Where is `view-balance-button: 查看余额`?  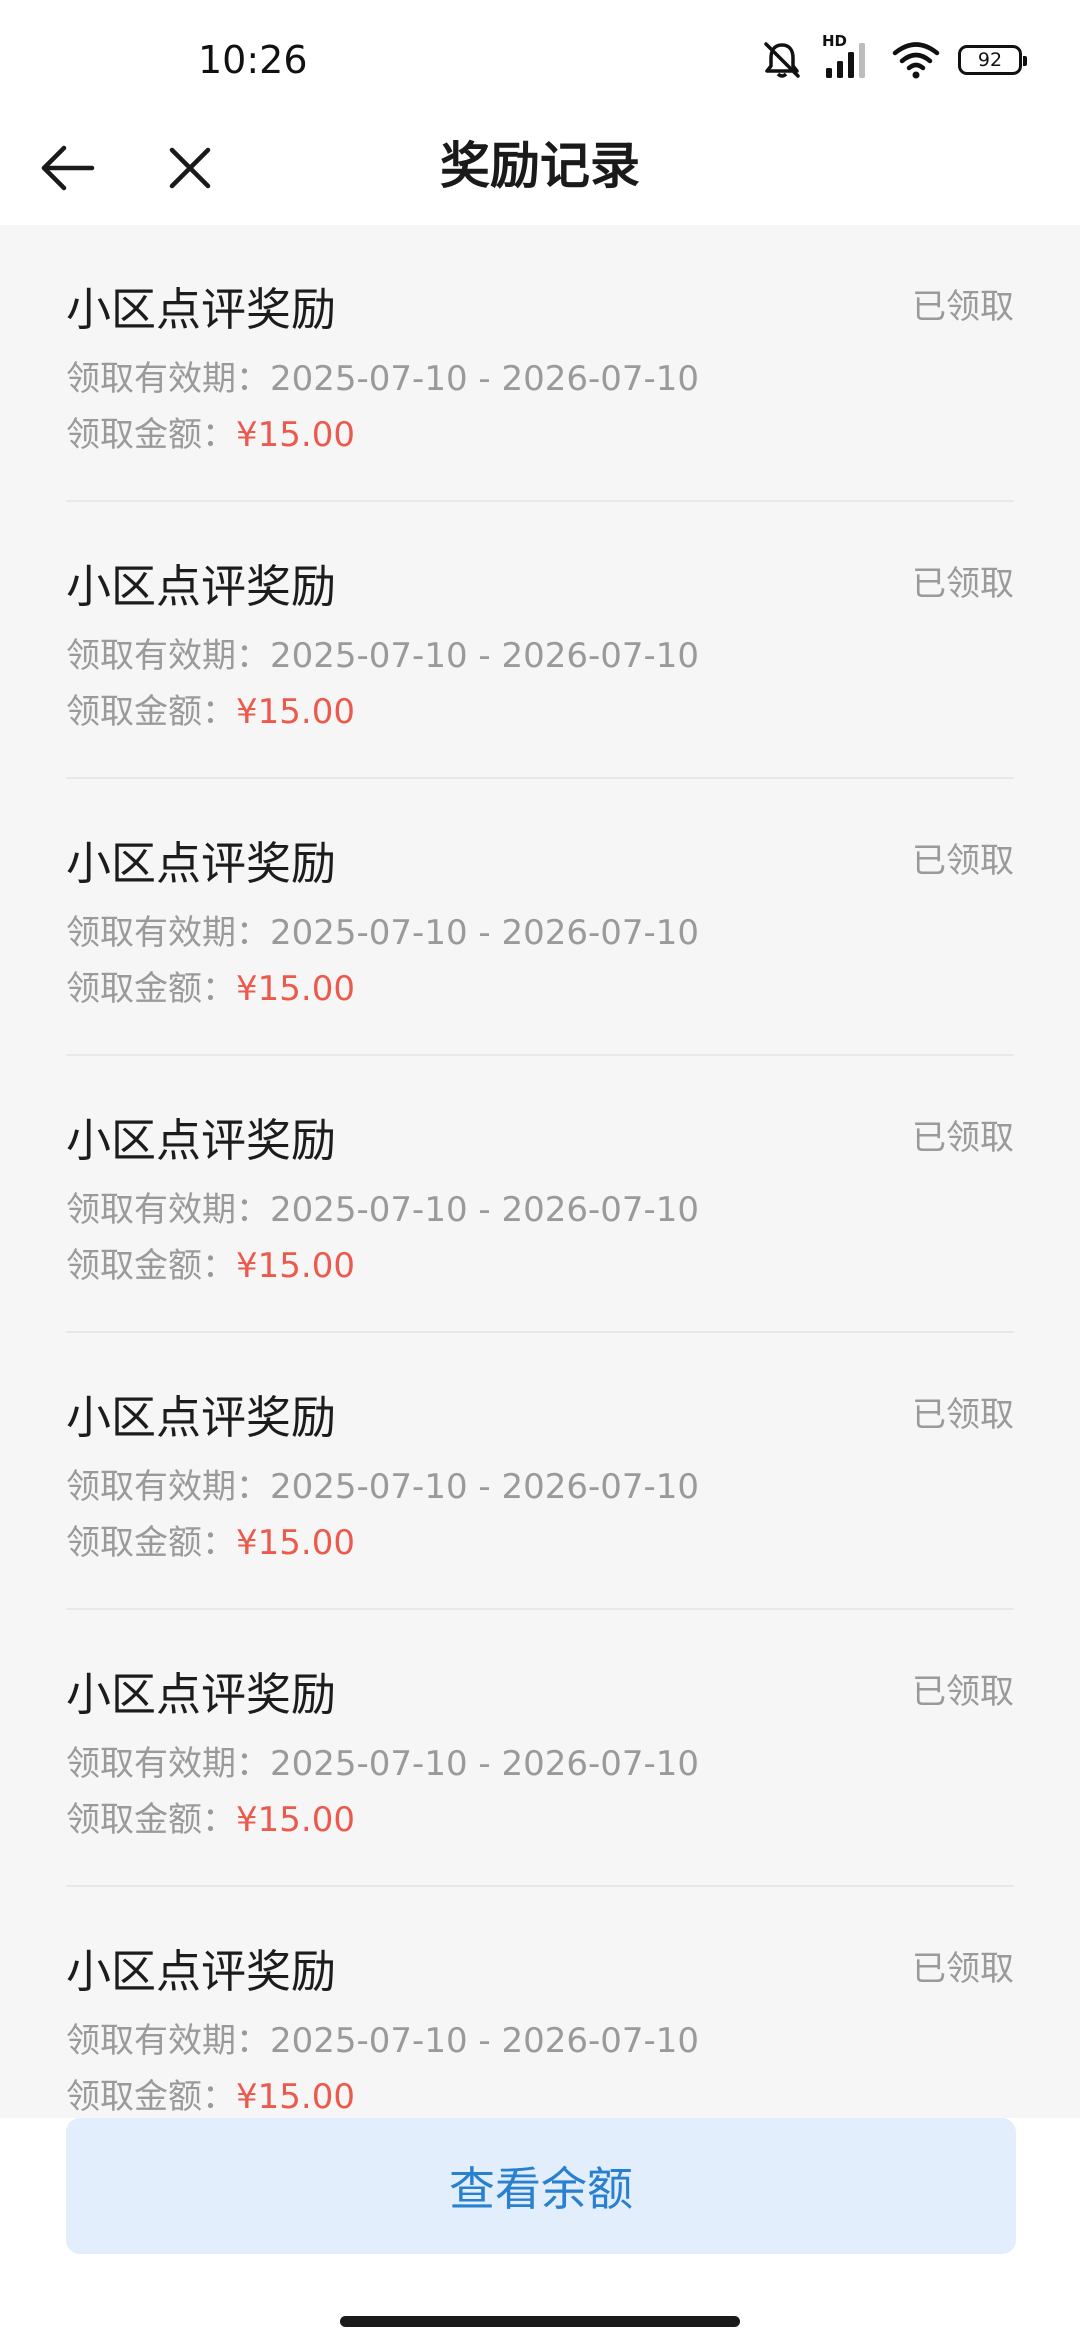 view-balance-button: 查看余额 is located at coordinates (541, 2186).